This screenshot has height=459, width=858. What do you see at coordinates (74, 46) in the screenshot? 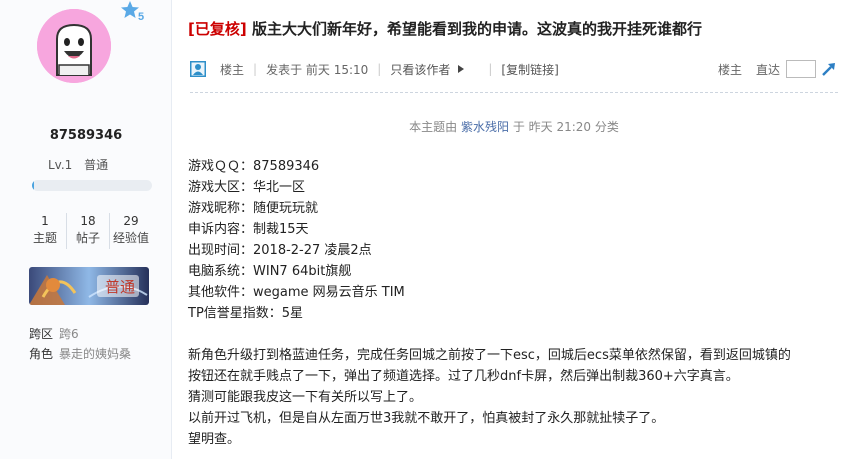
I see `avatar` at bounding box center [74, 46].